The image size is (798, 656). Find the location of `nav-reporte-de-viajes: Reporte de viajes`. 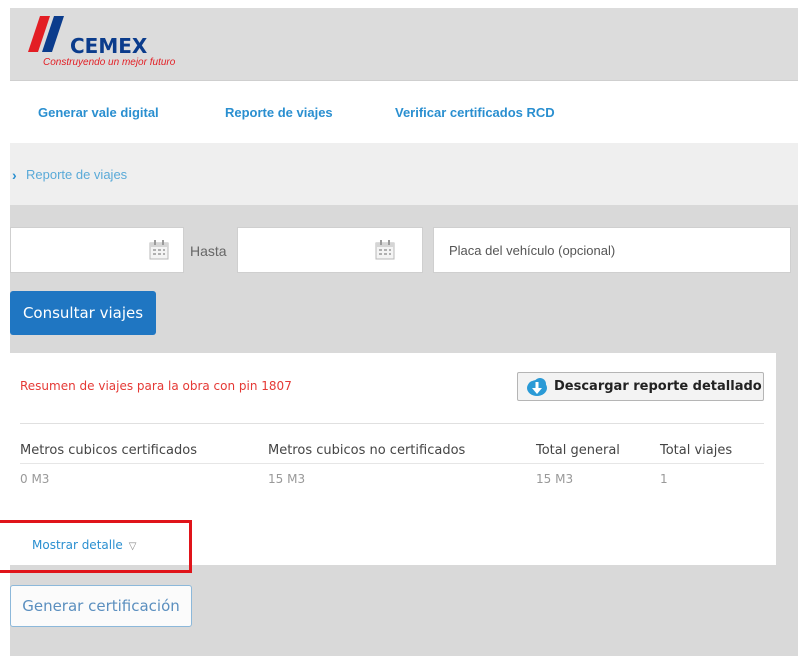

nav-reporte-de-viajes: Reporte de viajes is located at coordinates (279, 112).